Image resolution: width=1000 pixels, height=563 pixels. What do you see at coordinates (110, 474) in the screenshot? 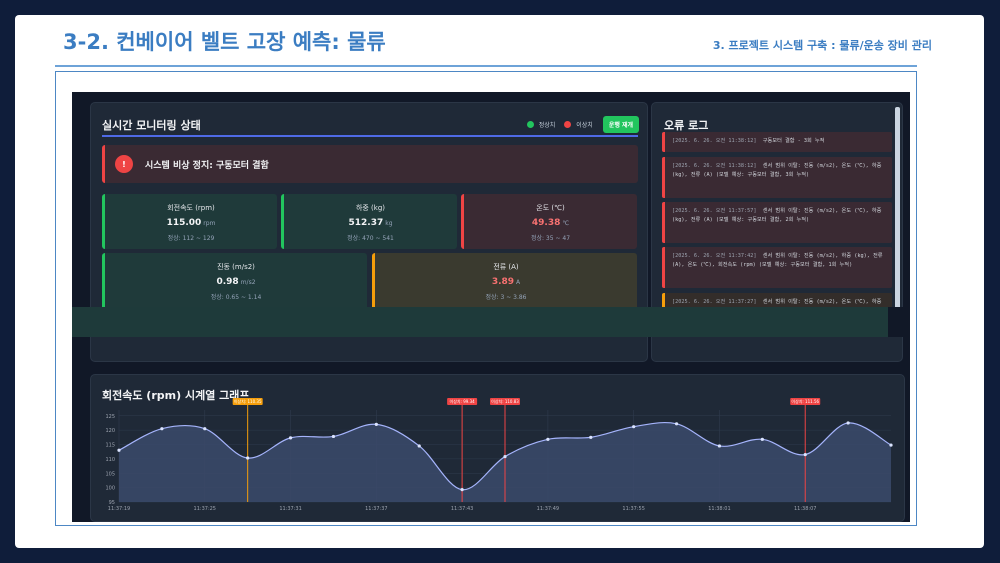
I see `y-tick-label: 105` at bounding box center [110, 474].